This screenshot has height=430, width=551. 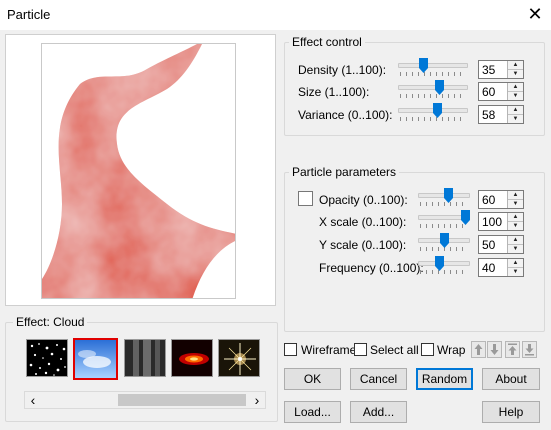 What do you see at coordinates (371, 268) in the screenshot?
I see `frequency-label: Frequency (0..100):` at bounding box center [371, 268].